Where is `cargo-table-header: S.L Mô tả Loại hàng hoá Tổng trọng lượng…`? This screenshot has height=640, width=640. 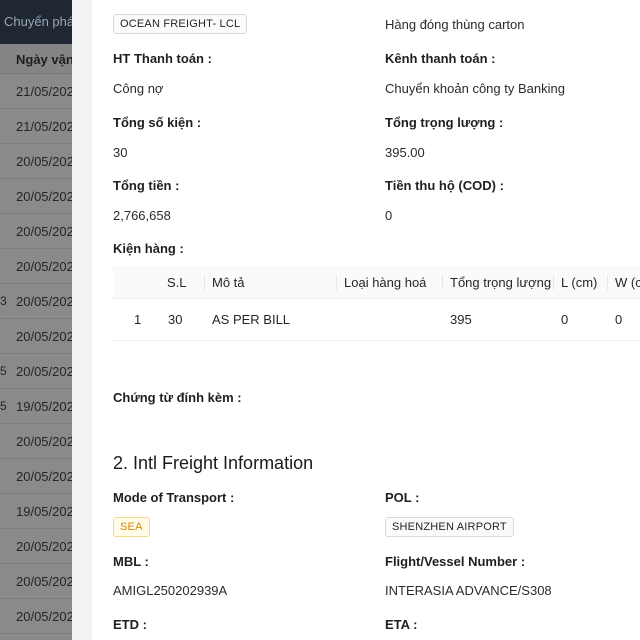 cargo-table-header: S.L Mô tả Loại hàng hoá Tổng trọng lượng… is located at coordinates (376, 282).